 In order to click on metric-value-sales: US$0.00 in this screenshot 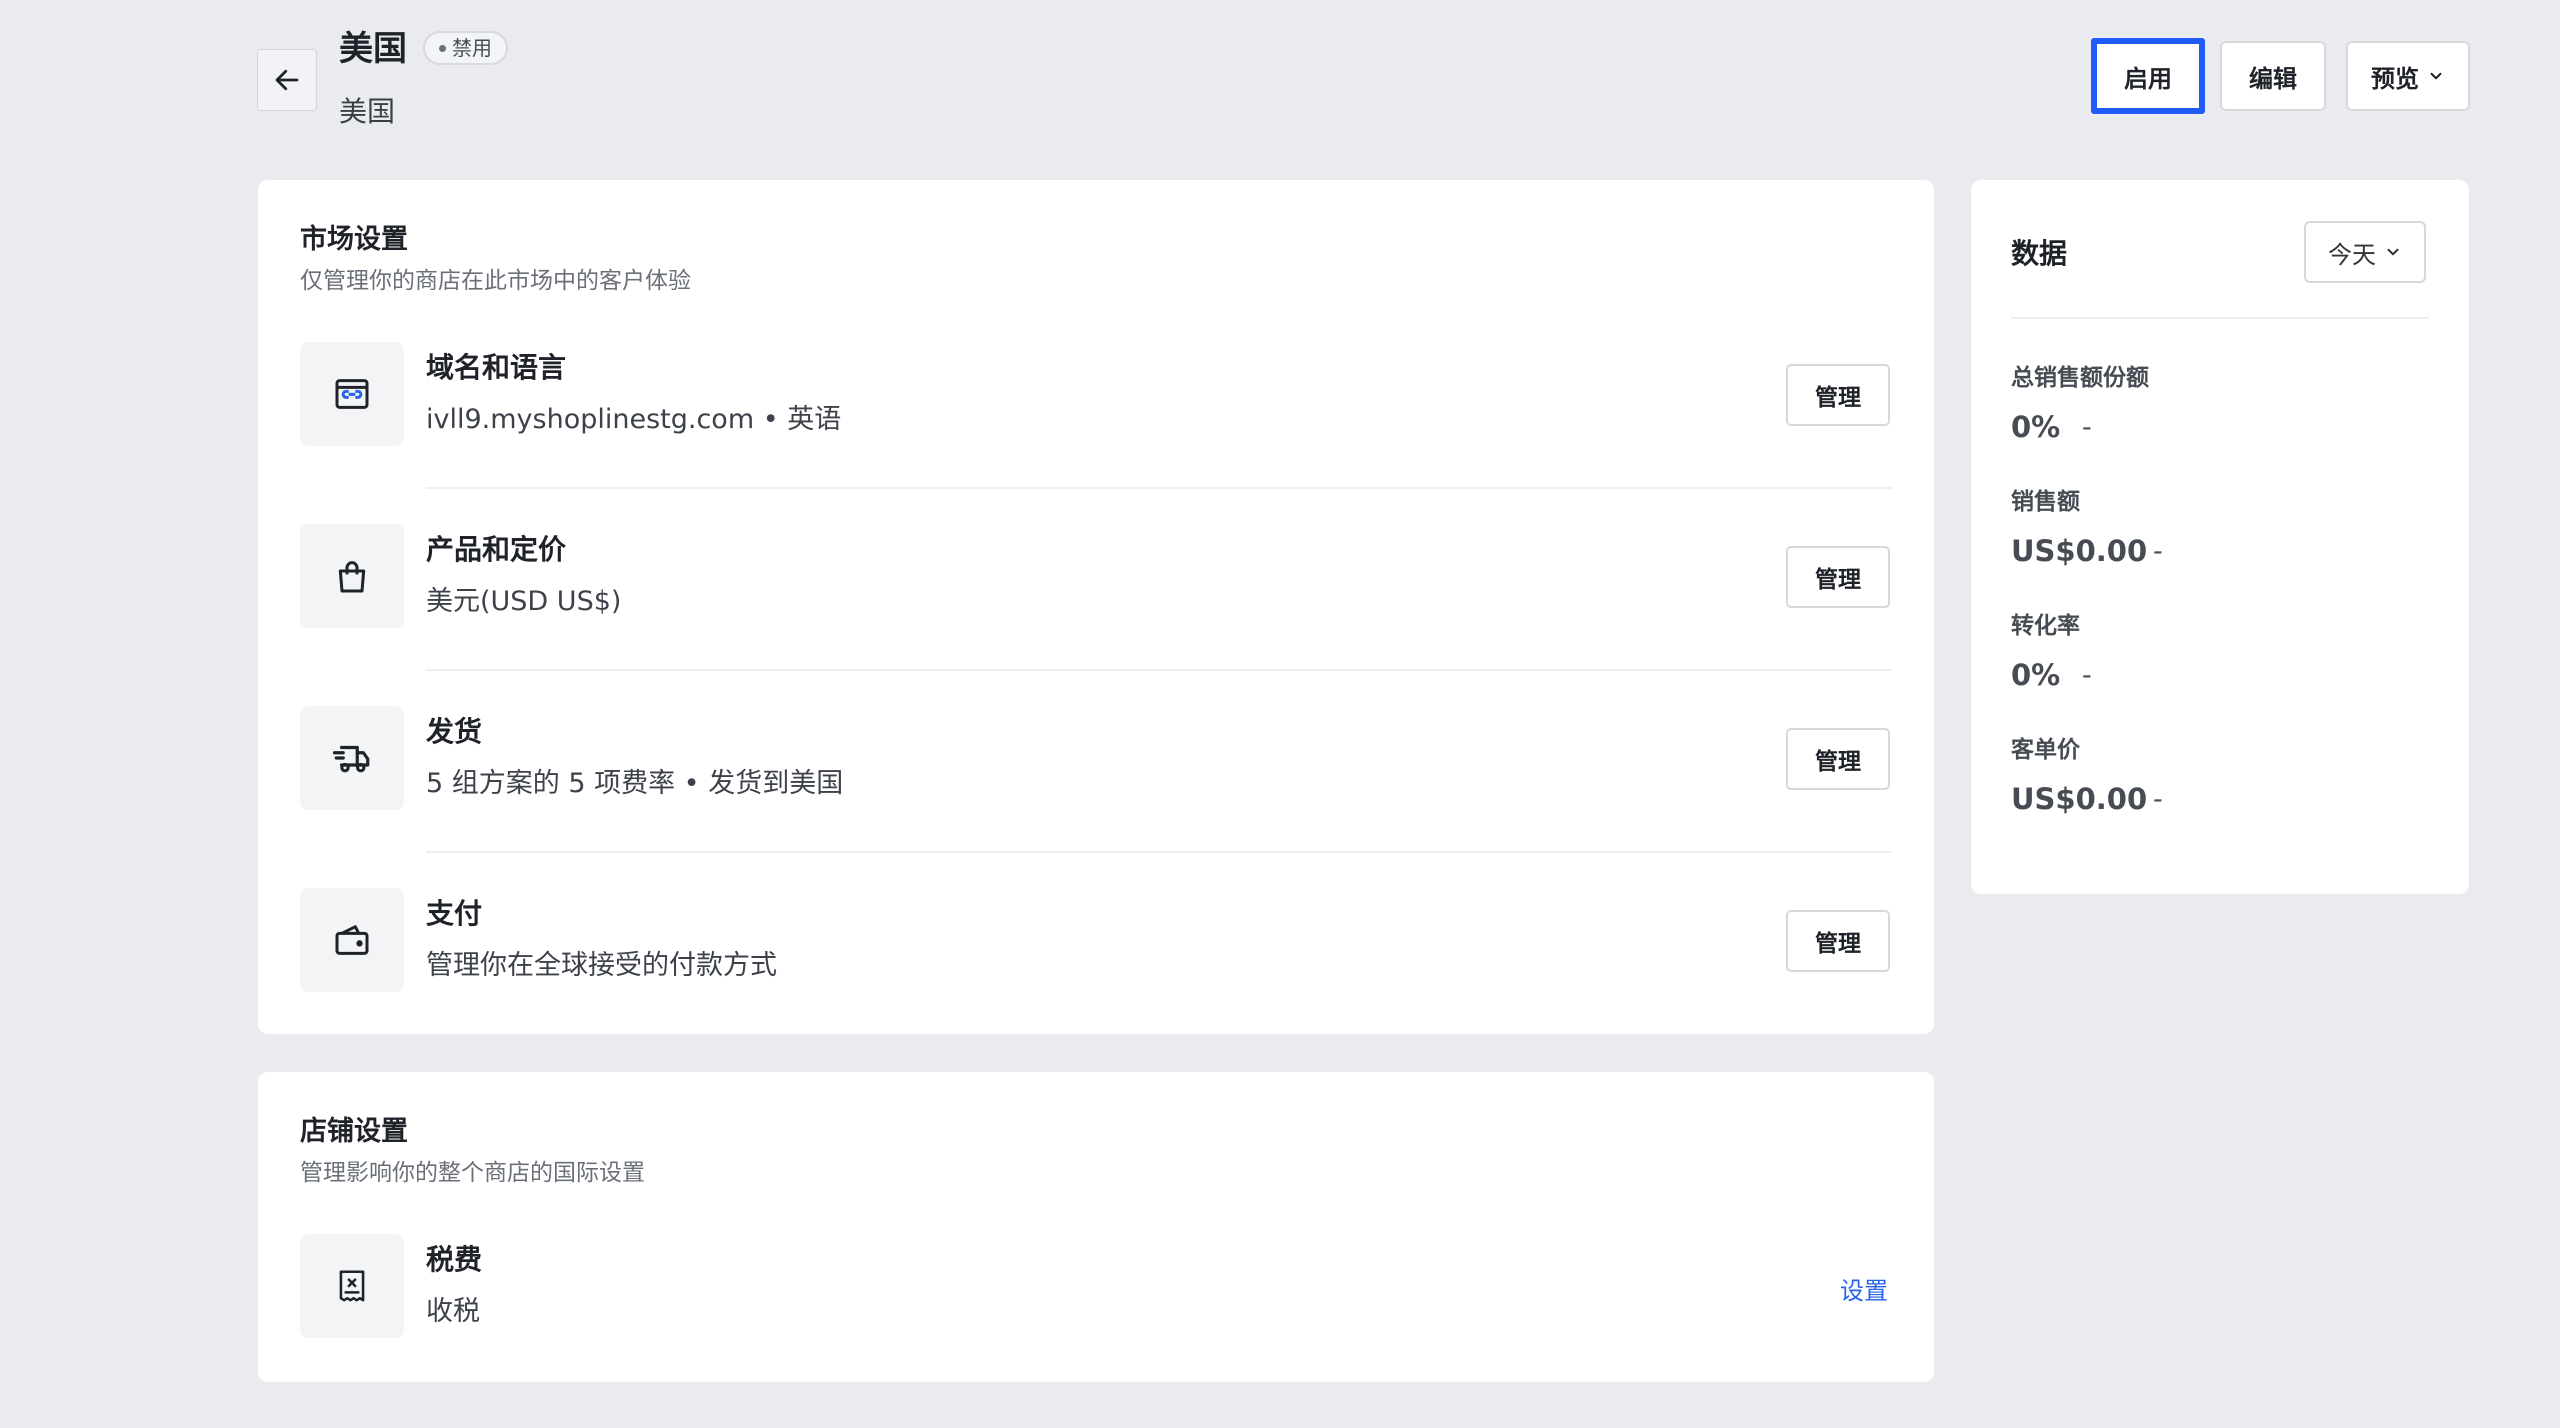, I will do `click(2079, 551)`.